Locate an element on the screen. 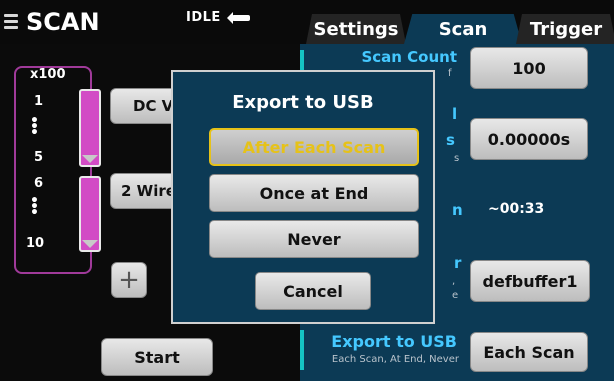 The image size is (614, 381). export-sub: Each Scan, At End, Never is located at coordinates (395, 359).